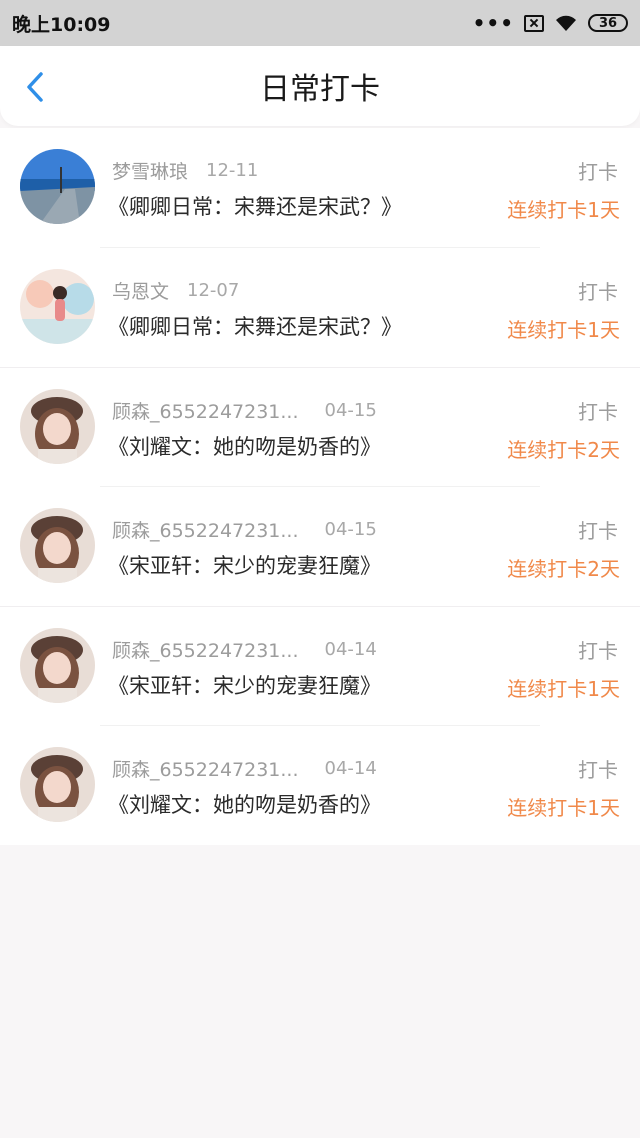 This screenshot has width=640, height=1138. I want to click on checkin-date: 12-07, so click(213, 290).